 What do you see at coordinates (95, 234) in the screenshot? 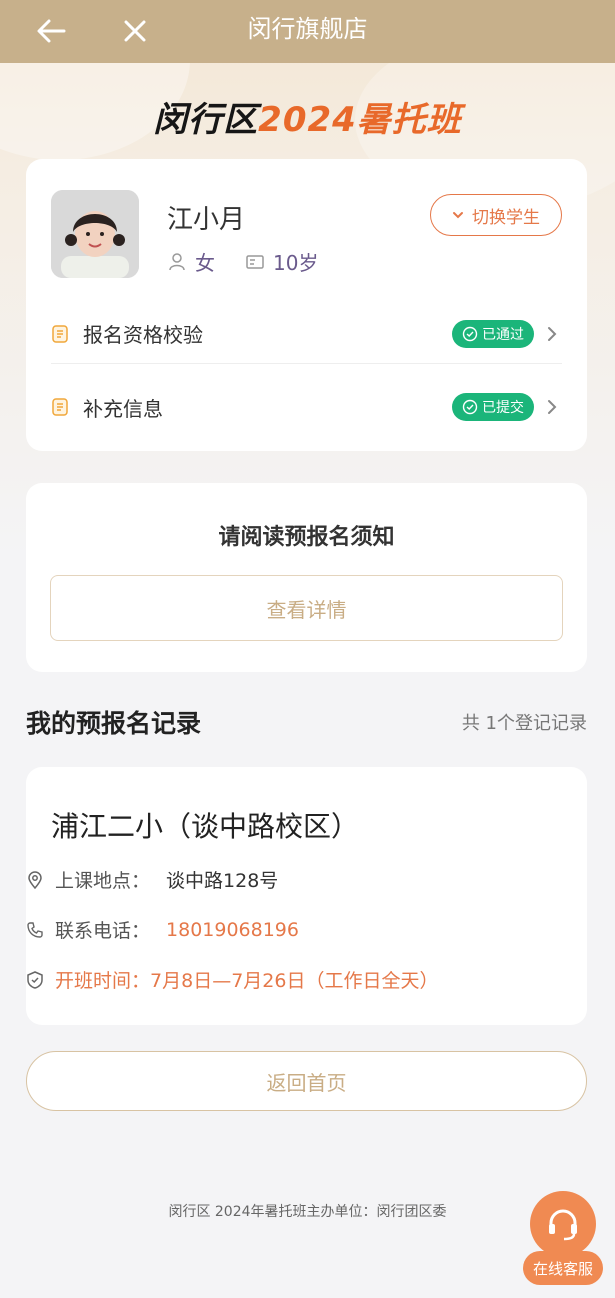
I see `avatar` at bounding box center [95, 234].